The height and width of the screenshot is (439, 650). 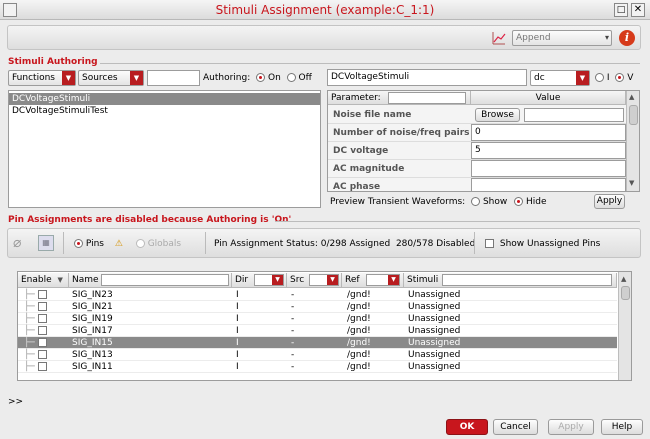 What do you see at coordinates (15, 402) in the screenshot?
I see `console-prompt: >>` at bounding box center [15, 402].